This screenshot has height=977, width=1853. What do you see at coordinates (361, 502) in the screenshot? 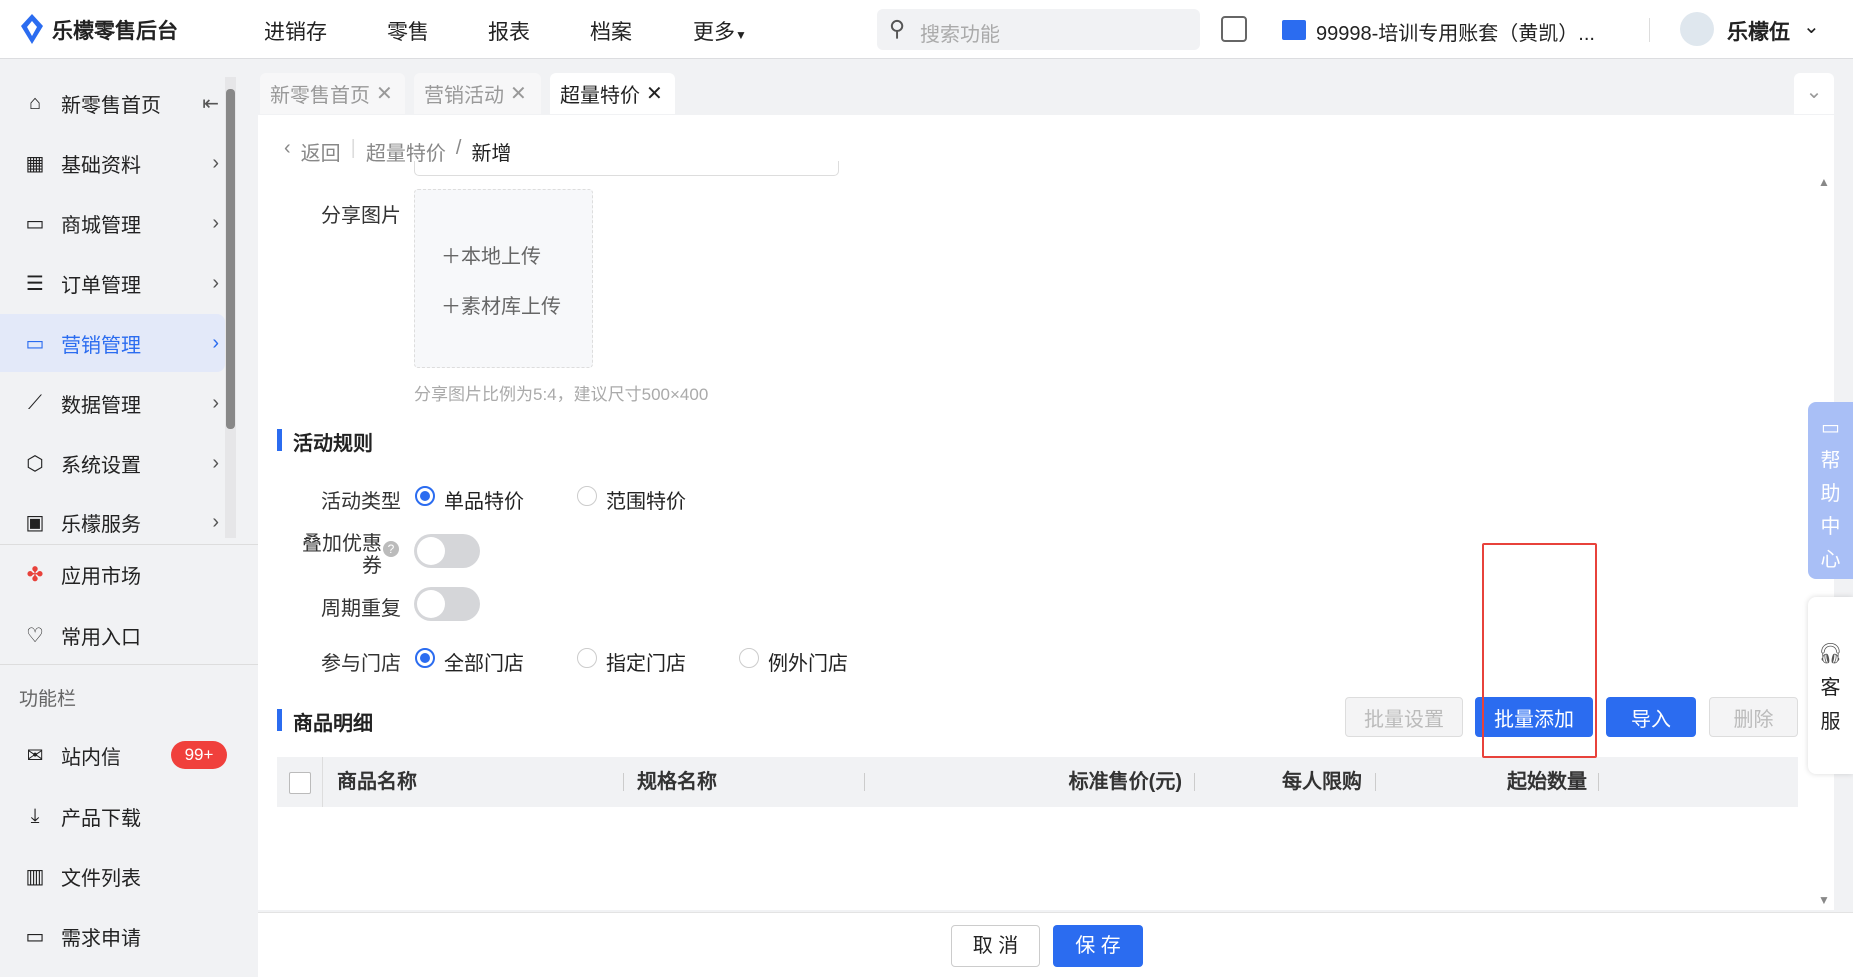
I see `activity-type-label: 活动类型` at bounding box center [361, 502].